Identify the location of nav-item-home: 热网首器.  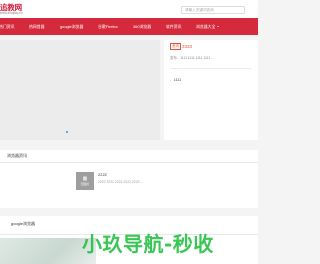
(37, 26).